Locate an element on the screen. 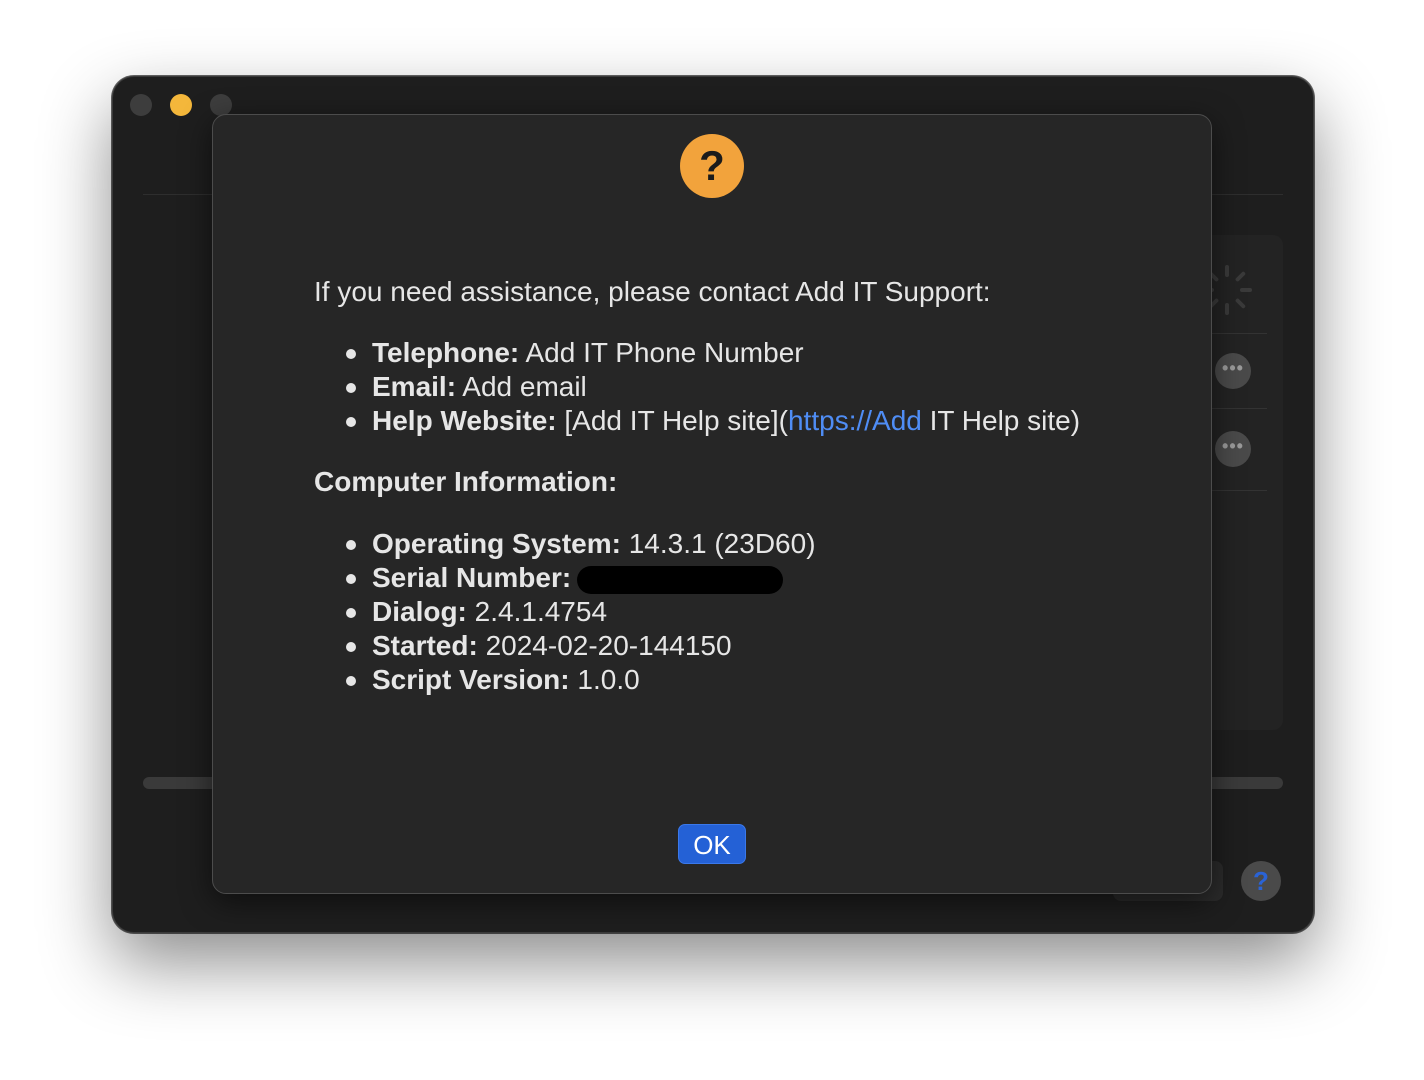  dialog-version-label: Dialog: is located at coordinates (419, 611).